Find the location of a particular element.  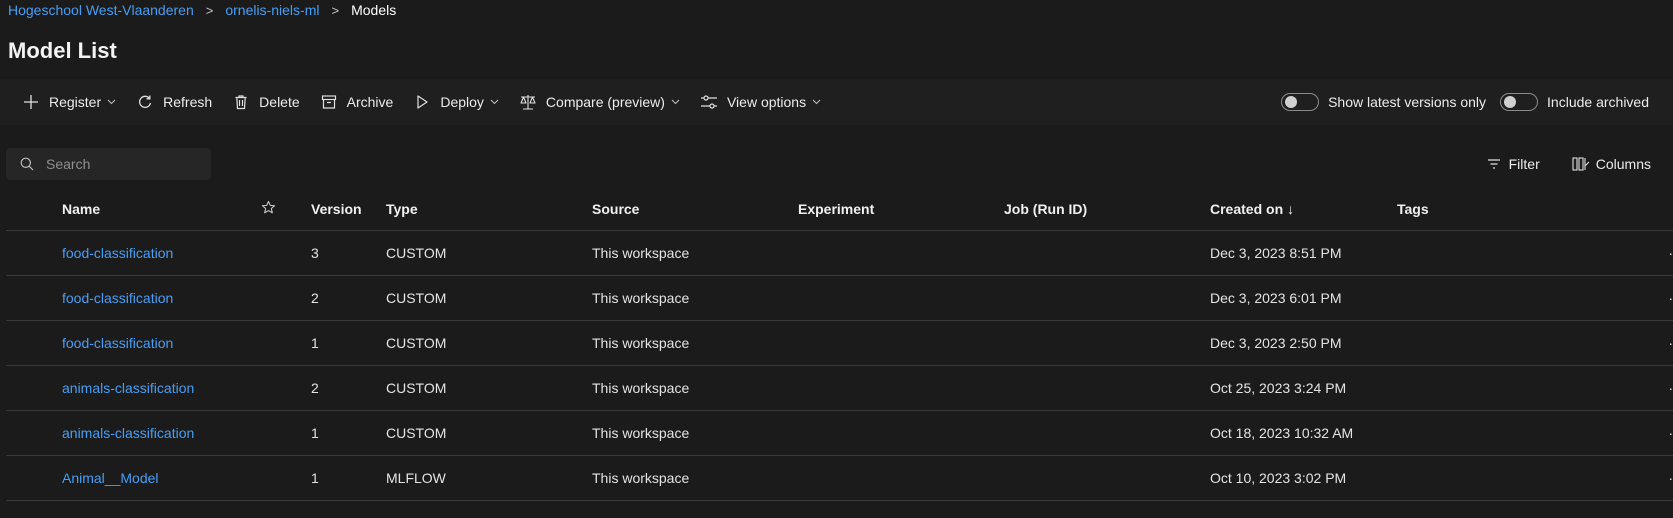

tags-cell is located at coordinates (1525, 433).